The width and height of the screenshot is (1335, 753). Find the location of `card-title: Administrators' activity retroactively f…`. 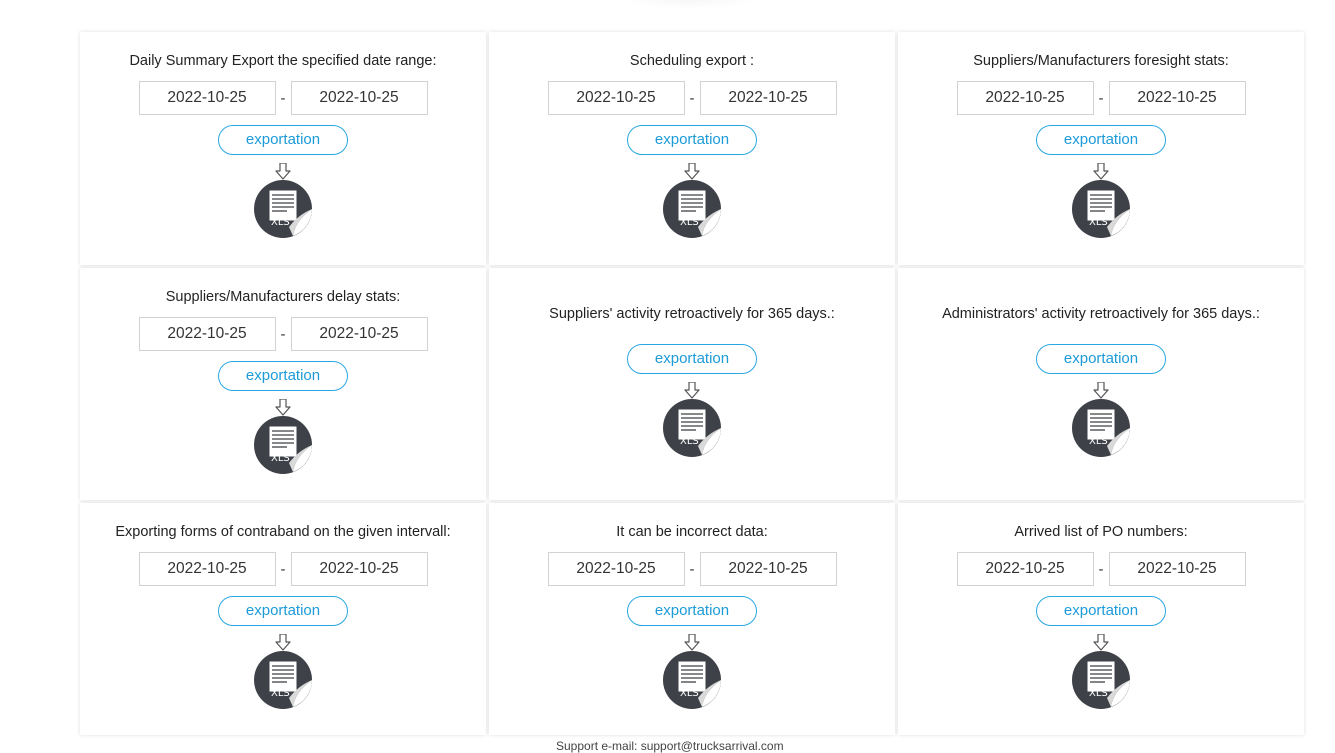

card-title: Administrators' activity retroactively f… is located at coordinates (1101, 314).